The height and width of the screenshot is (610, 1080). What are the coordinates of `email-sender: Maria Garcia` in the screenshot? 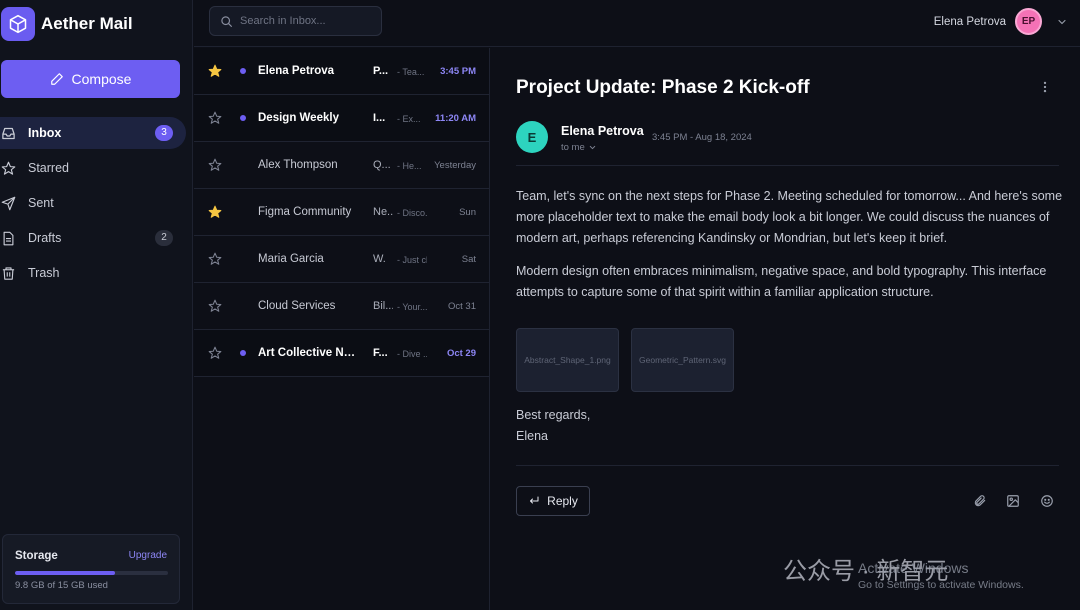 It's located at (291, 259).